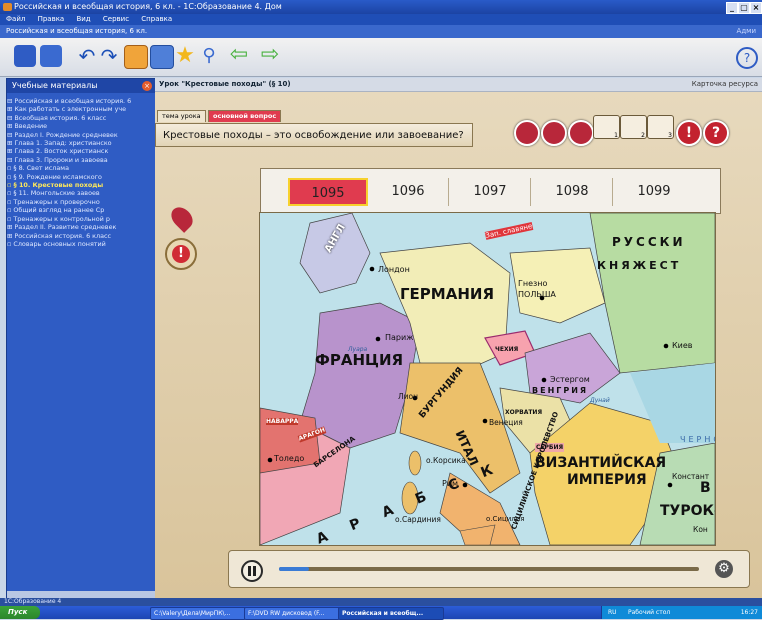 The width and height of the screenshot is (762, 620). I want to click on maximize-icon: ▢, so click(744, 8).